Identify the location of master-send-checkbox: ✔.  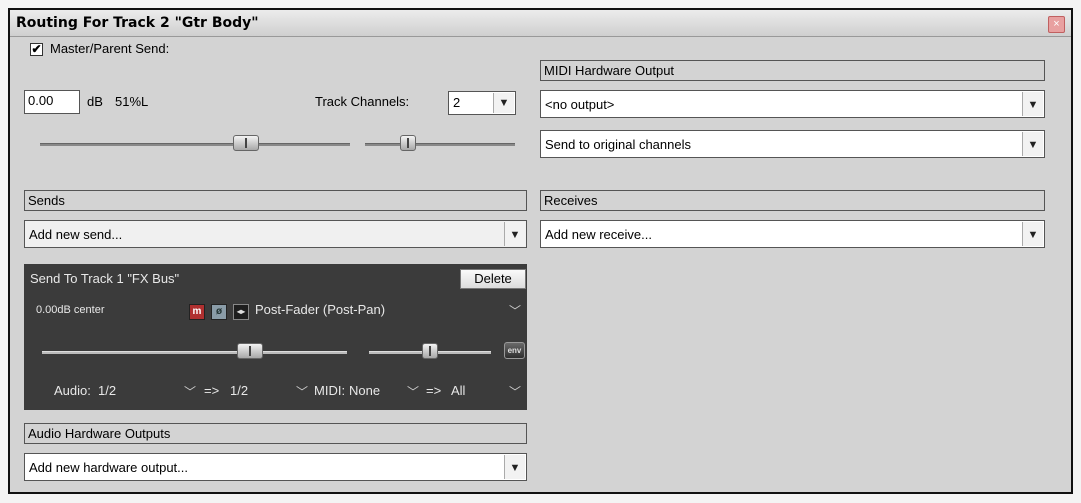
(36, 49).